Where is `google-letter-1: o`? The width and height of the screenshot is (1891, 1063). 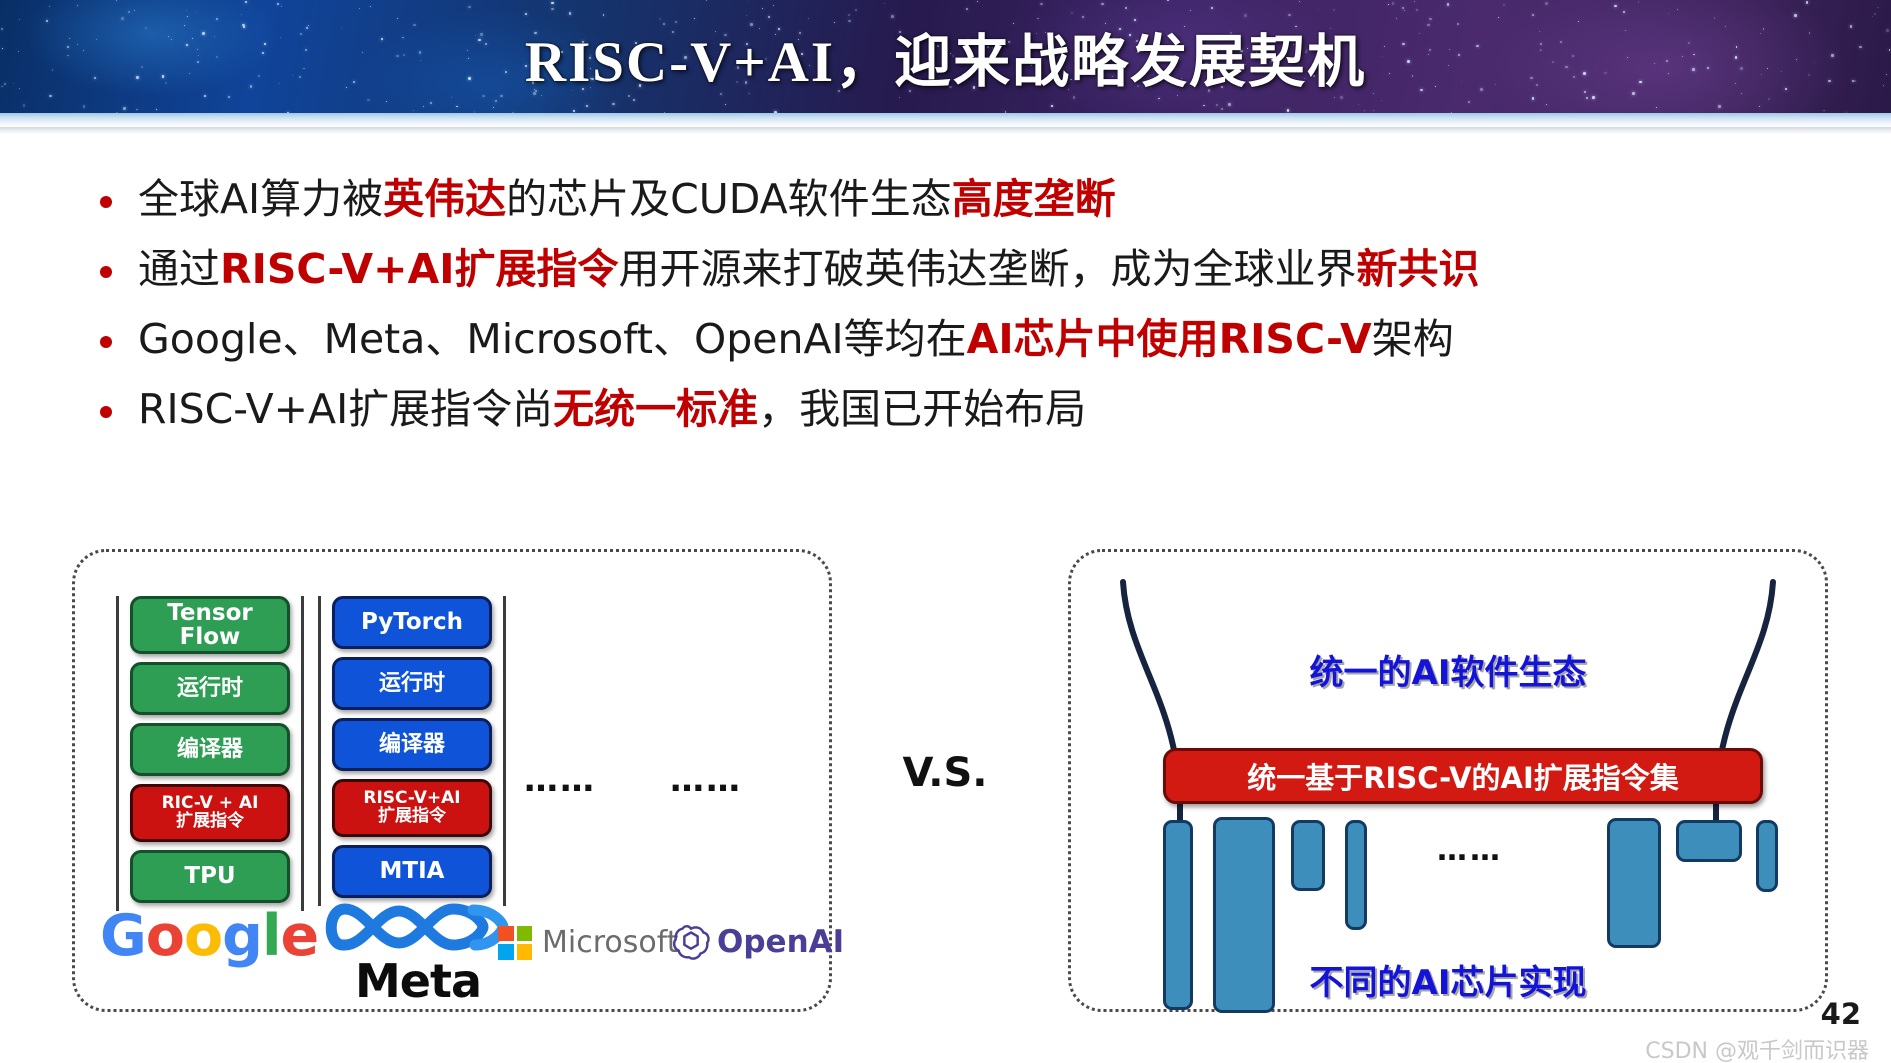 google-letter-1: o is located at coordinates (165, 936).